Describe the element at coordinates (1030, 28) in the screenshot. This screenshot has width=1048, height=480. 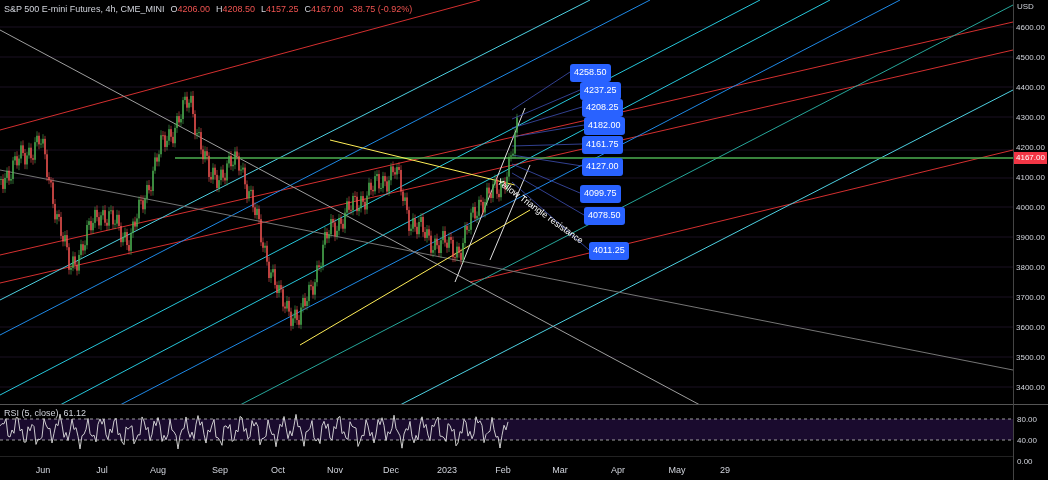
I see `price-axis-label: 4600.00` at that location.